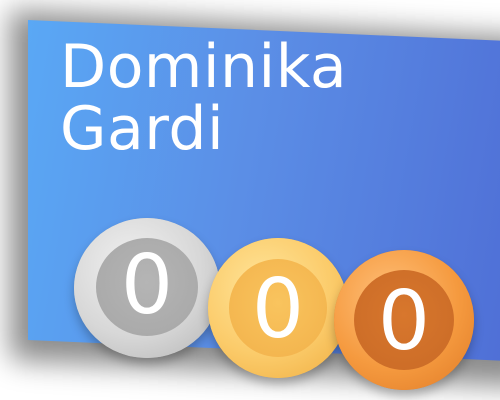 This screenshot has width=500, height=400. I want to click on bronze-medal: 0, so click(404, 320).